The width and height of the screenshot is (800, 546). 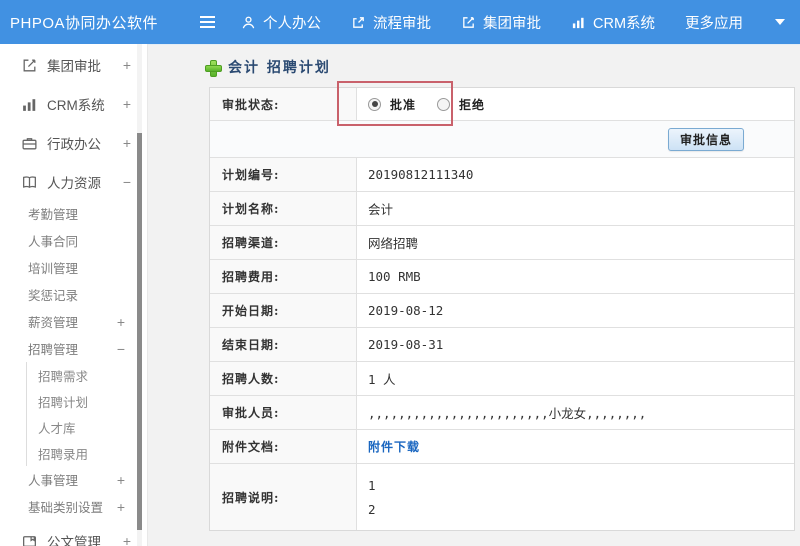 What do you see at coordinates (372, 509) in the screenshot?
I see `description-line: 2` at bounding box center [372, 509].